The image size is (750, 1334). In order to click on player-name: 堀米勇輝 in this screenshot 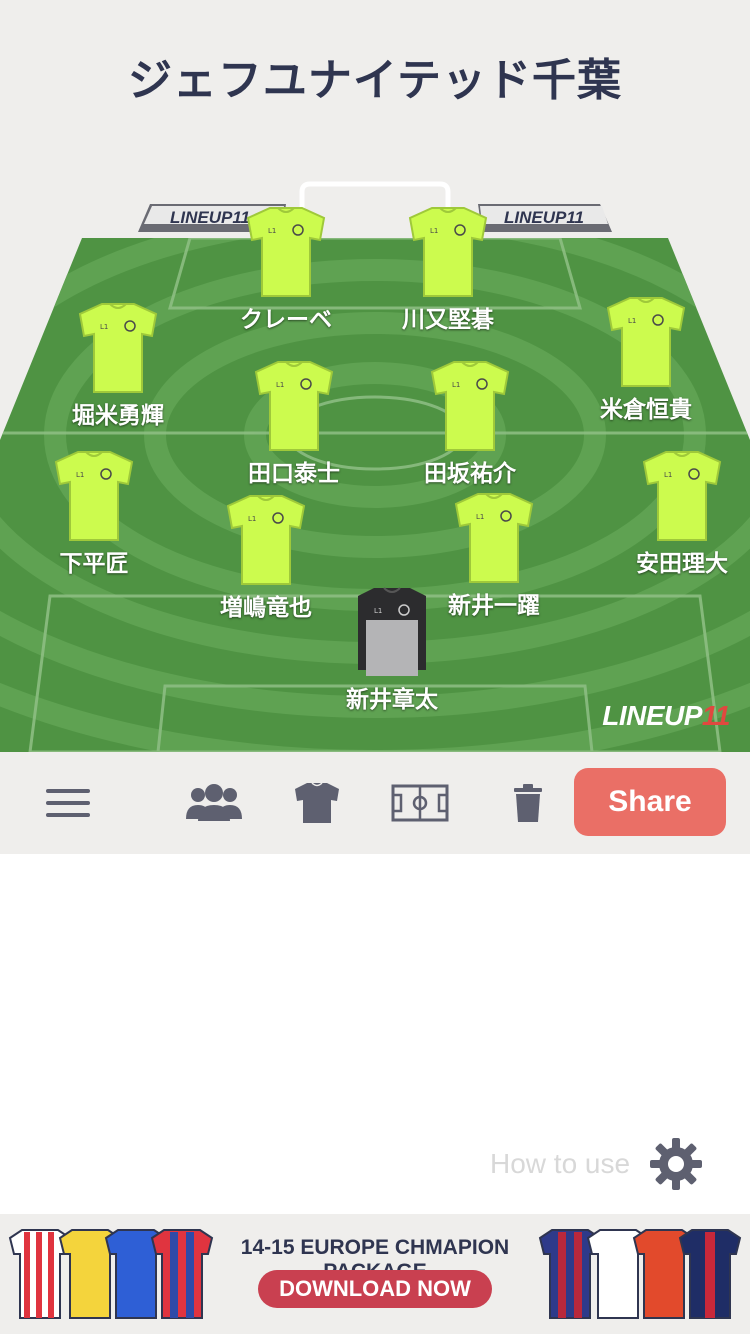, I will do `click(118, 416)`.